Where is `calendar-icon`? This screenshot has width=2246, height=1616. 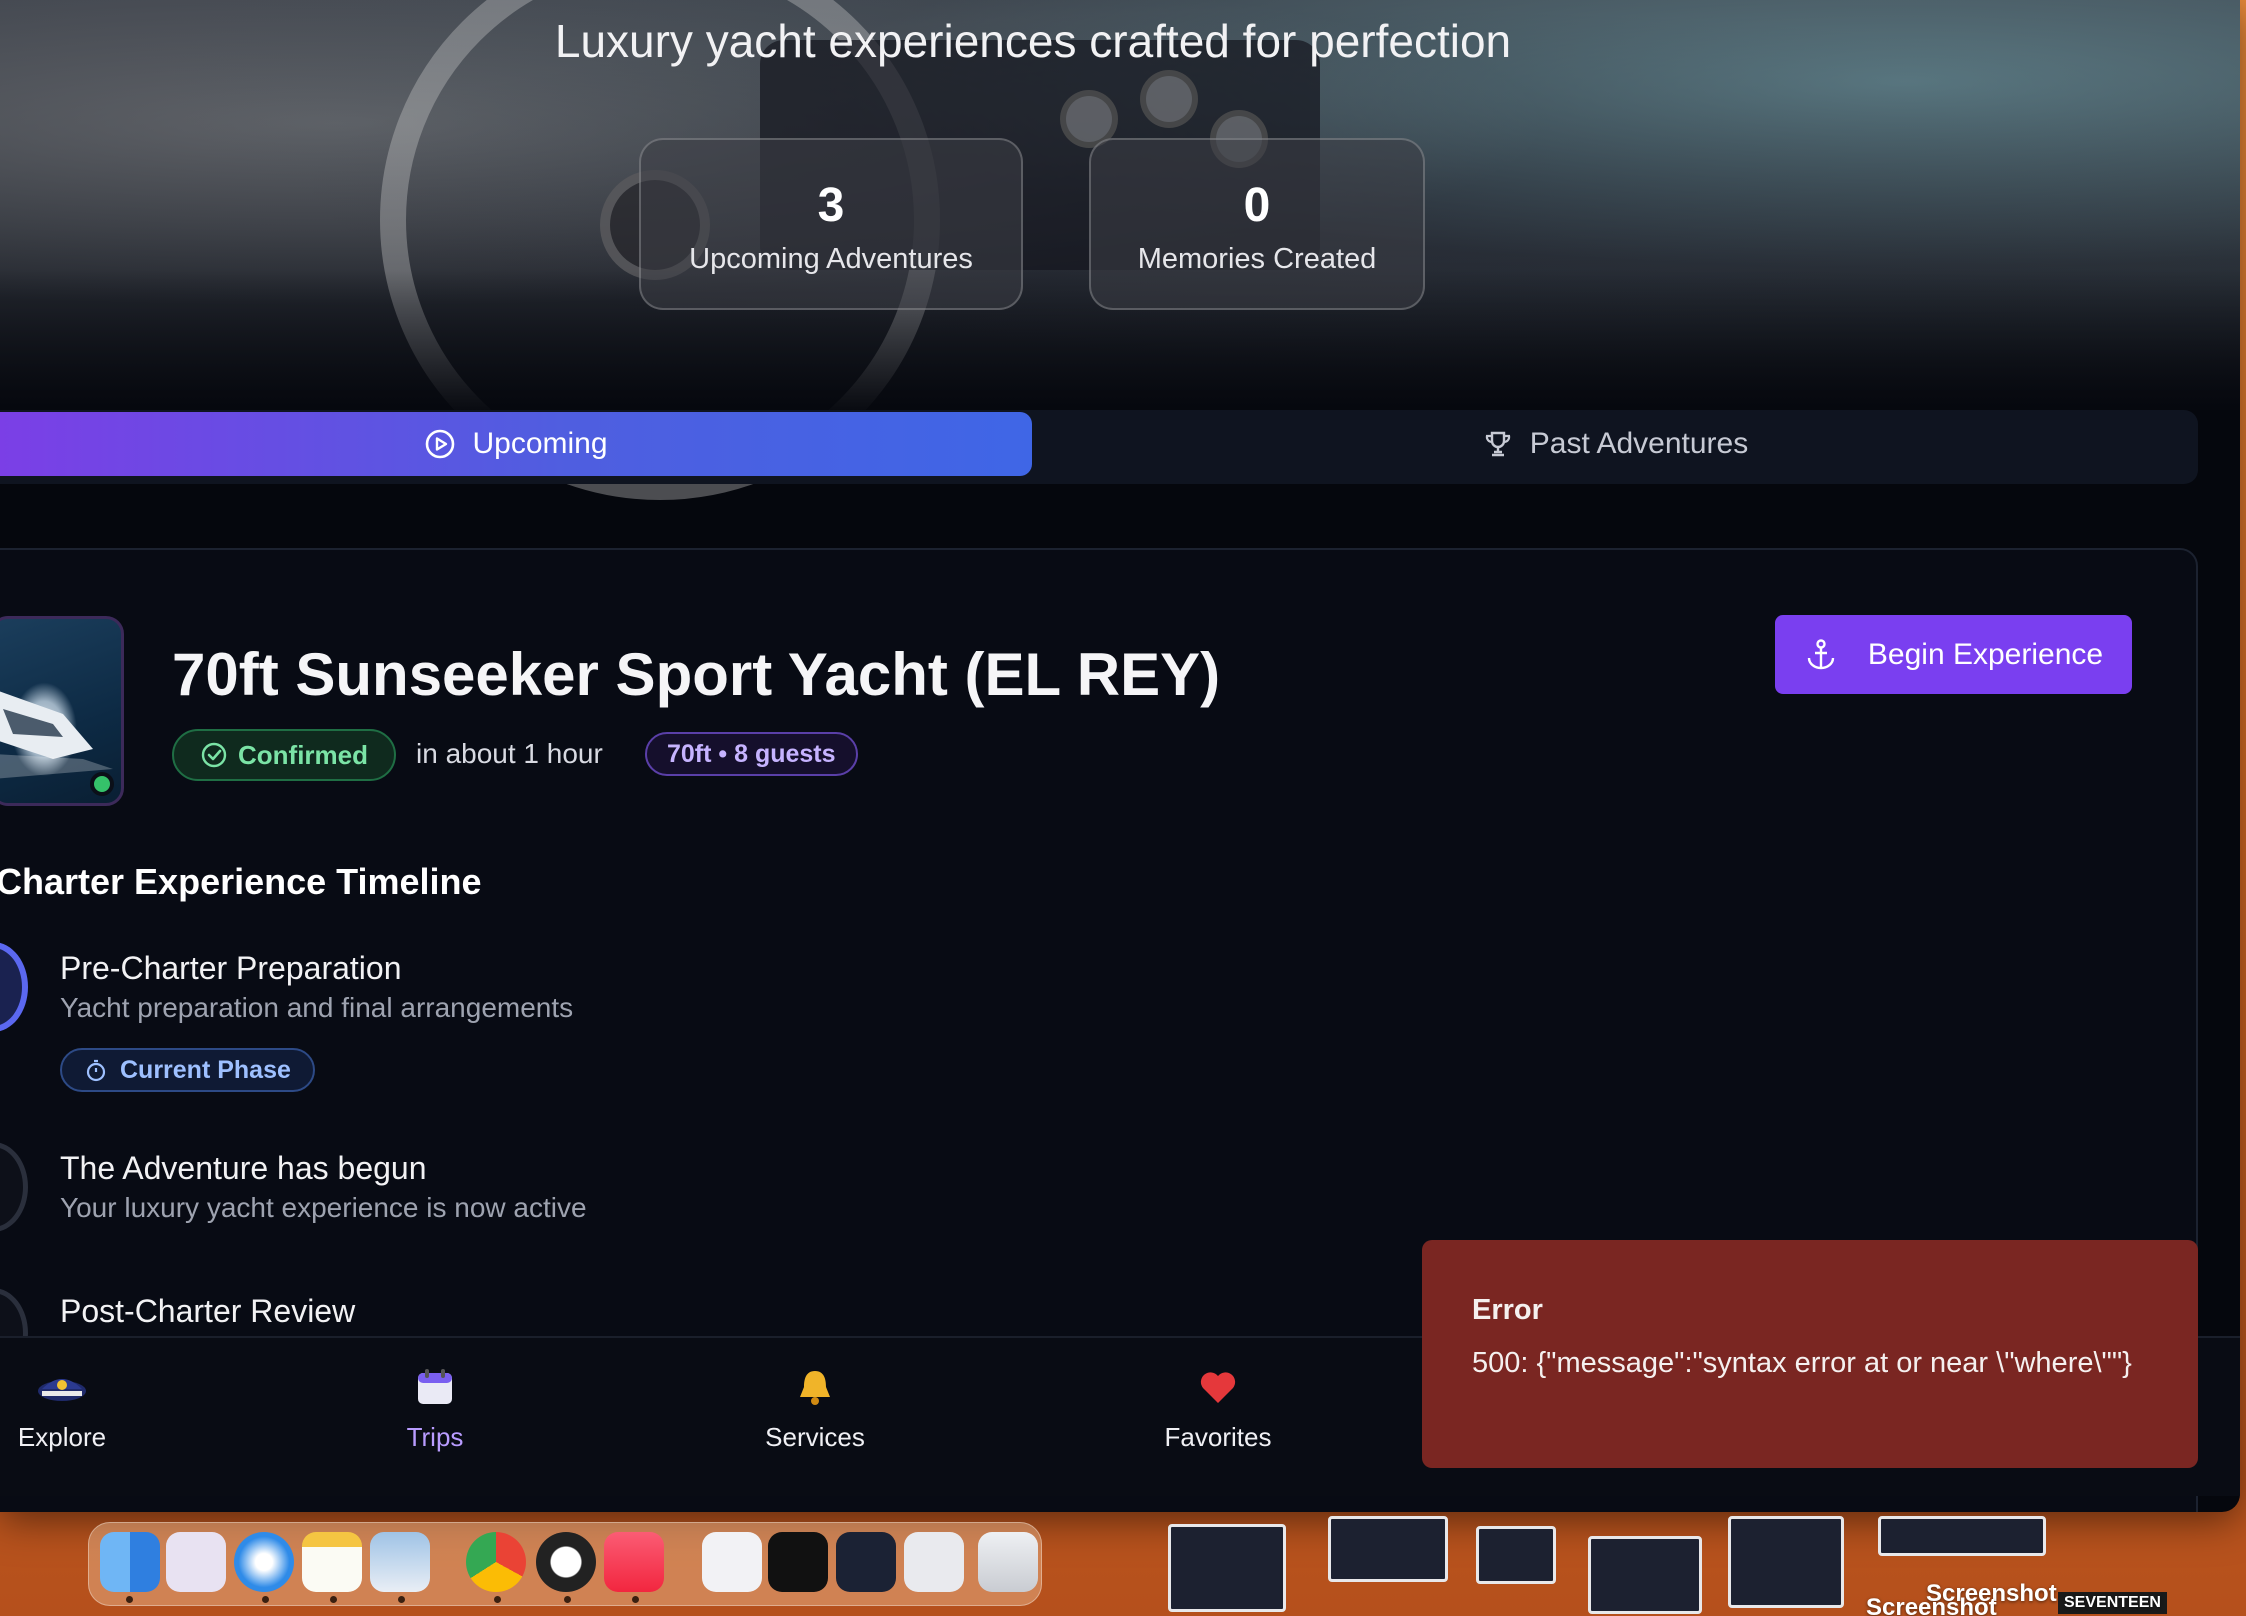
calendar-icon is located at coordinates (435, 1394).